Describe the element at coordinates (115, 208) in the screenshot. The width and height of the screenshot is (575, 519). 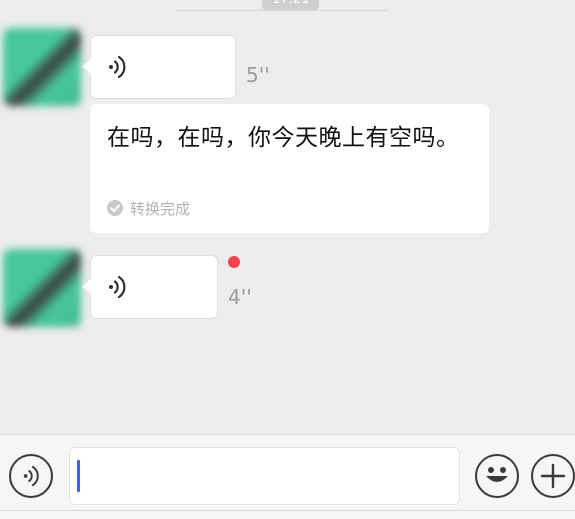
I see `check-circle-icon` at that location.